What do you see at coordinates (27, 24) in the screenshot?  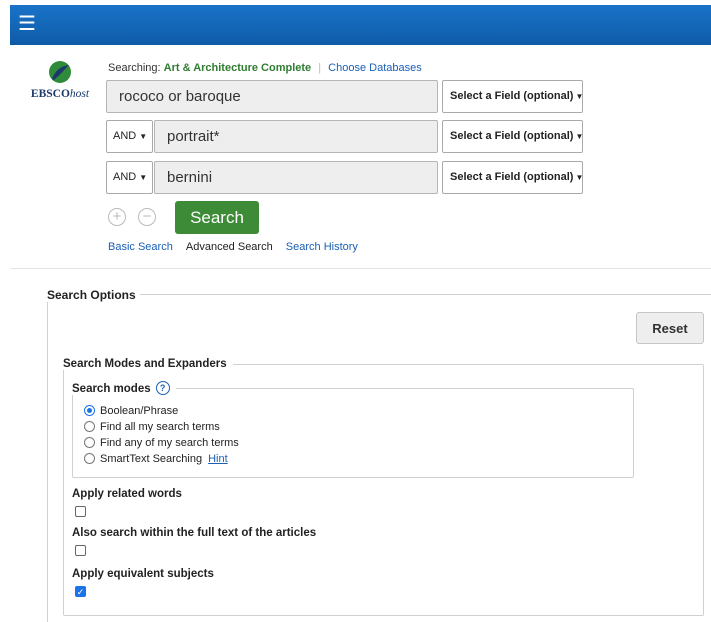 I see `hamburger-menu-icon: ☰` at bounding box center [27, 24].